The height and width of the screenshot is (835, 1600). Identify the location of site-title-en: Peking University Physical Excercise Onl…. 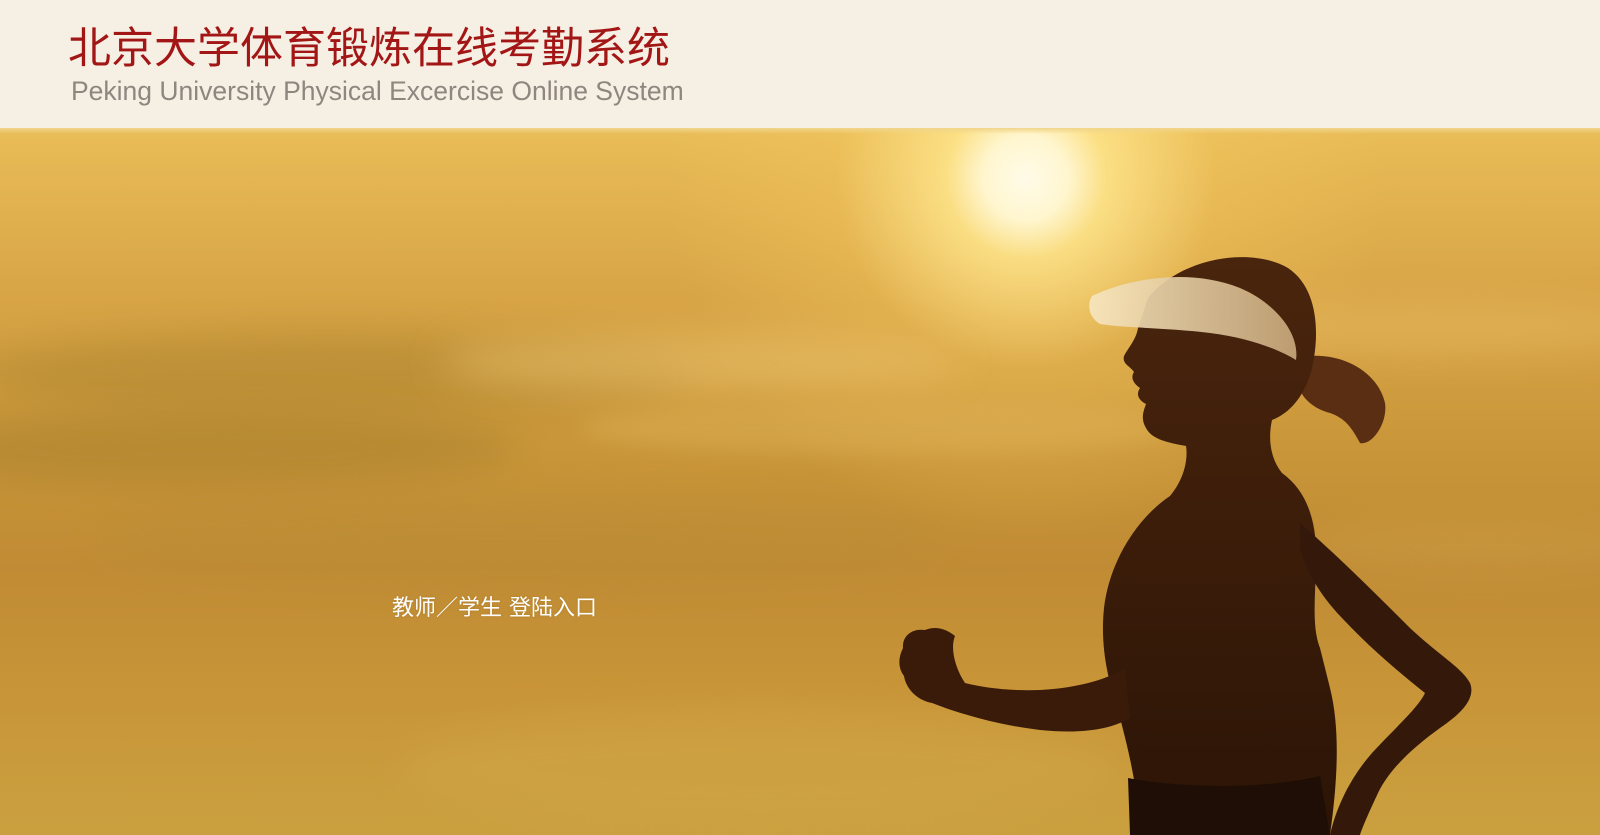
(377, 91).